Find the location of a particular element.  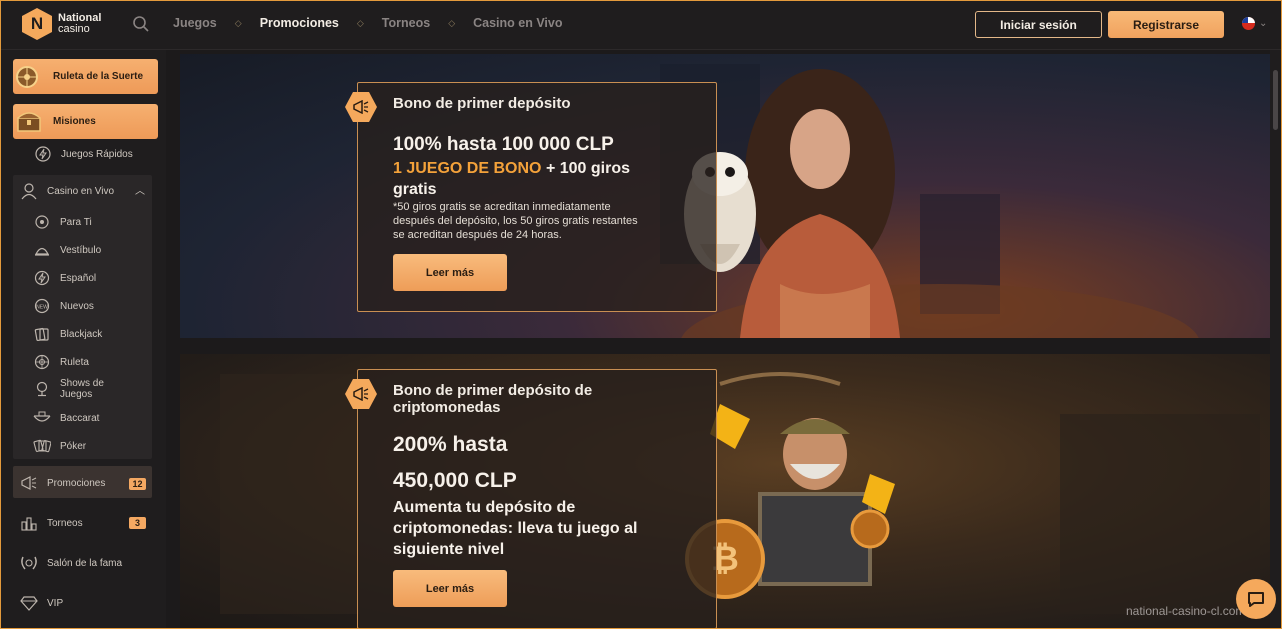

login-button: Iniciar sesión is located at coordinates (1038, 24).